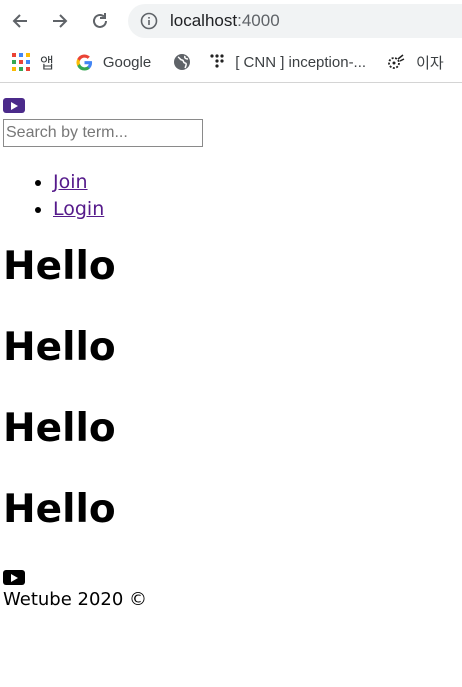  I want to click on browser-toolbar: localhost:4000, so click(231, 21).